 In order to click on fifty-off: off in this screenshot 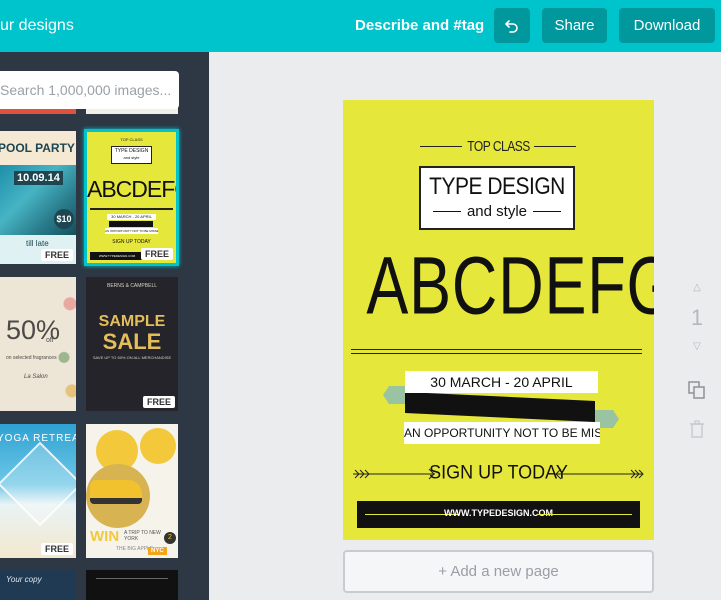, I will do `click(50, 340)`.